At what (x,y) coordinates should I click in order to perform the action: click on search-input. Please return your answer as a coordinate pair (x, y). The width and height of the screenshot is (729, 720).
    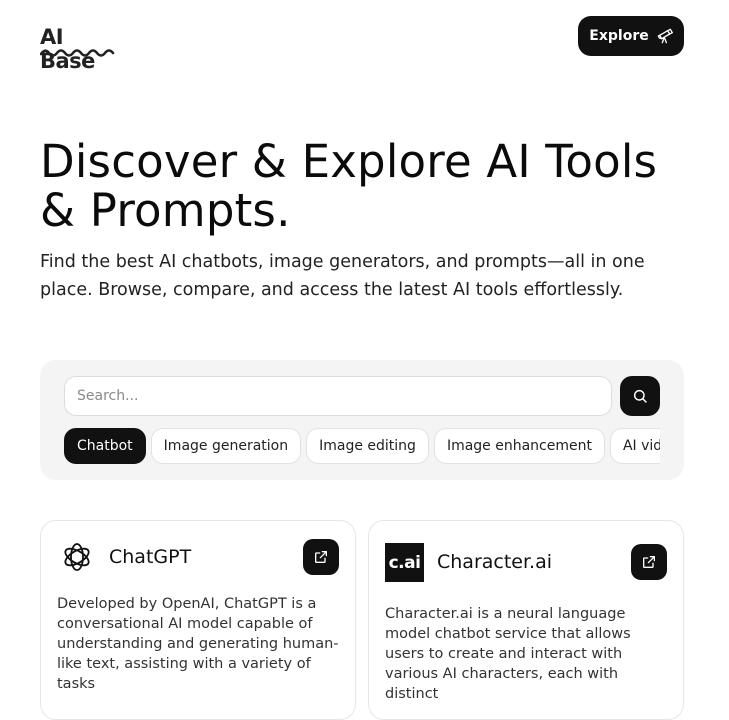
    Looking at the image, I should click on (338, 396).